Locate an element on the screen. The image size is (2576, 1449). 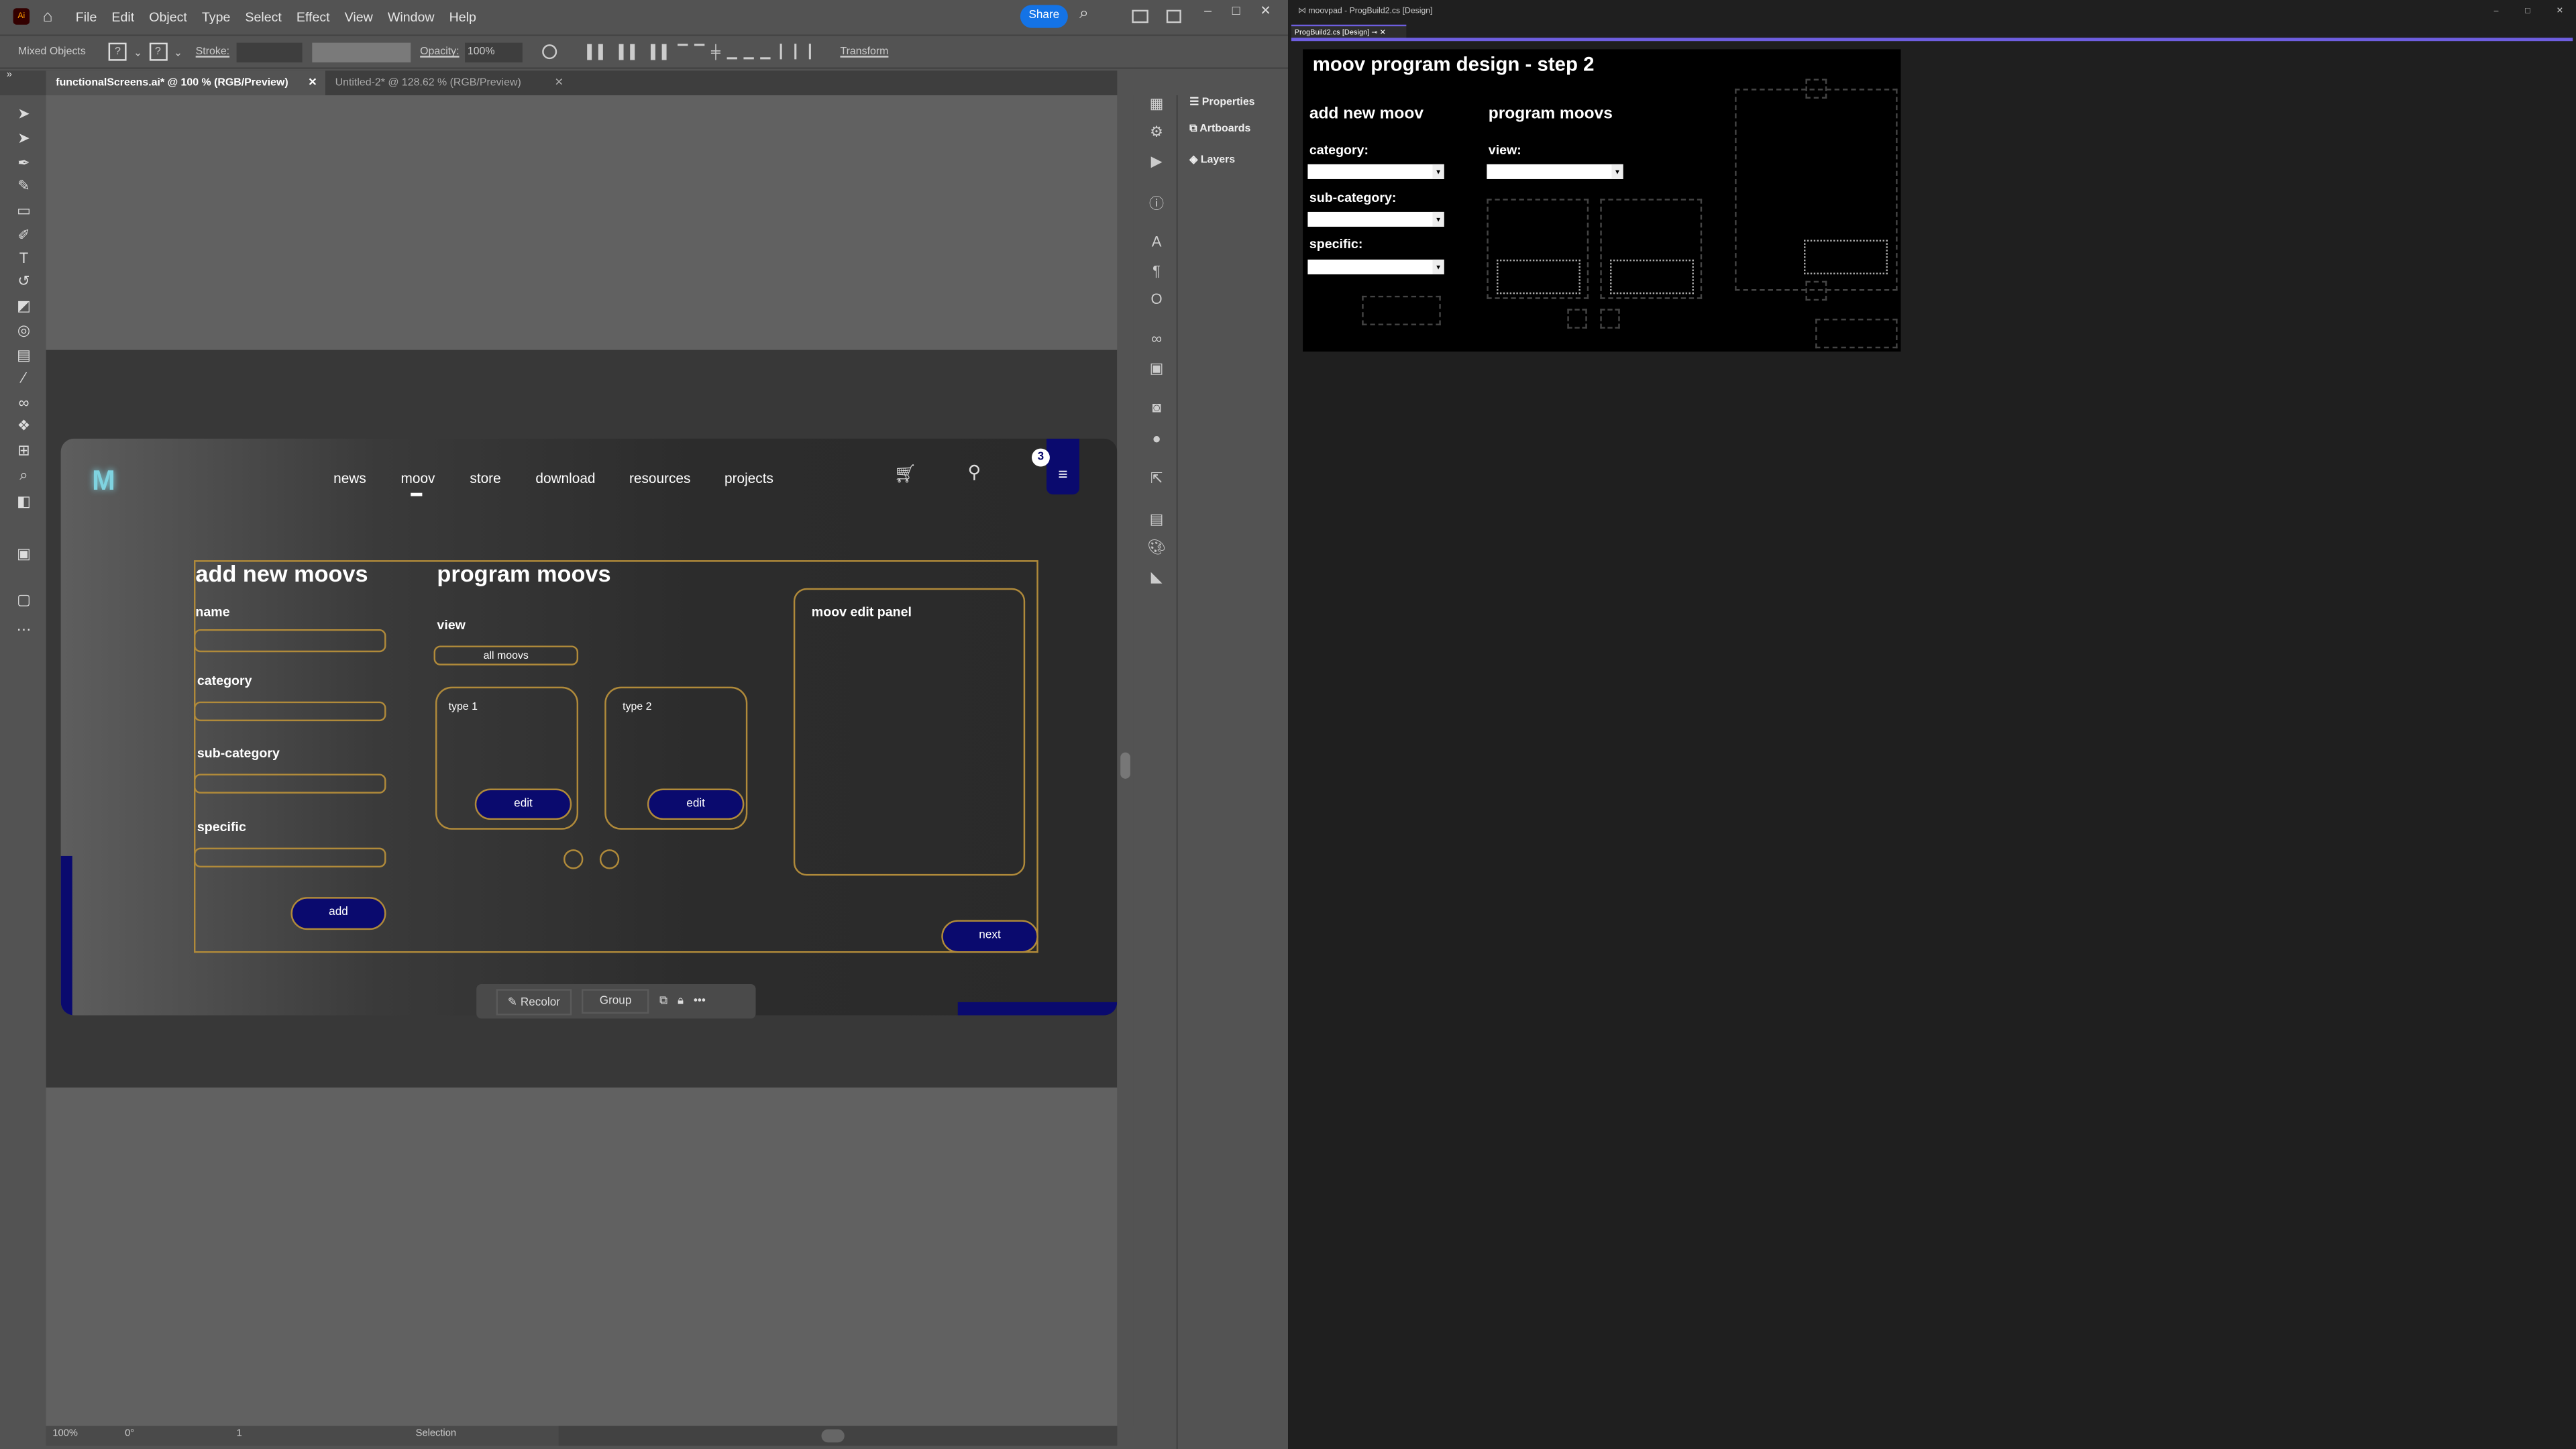
next-button: next is located at coordinates (989, 936).